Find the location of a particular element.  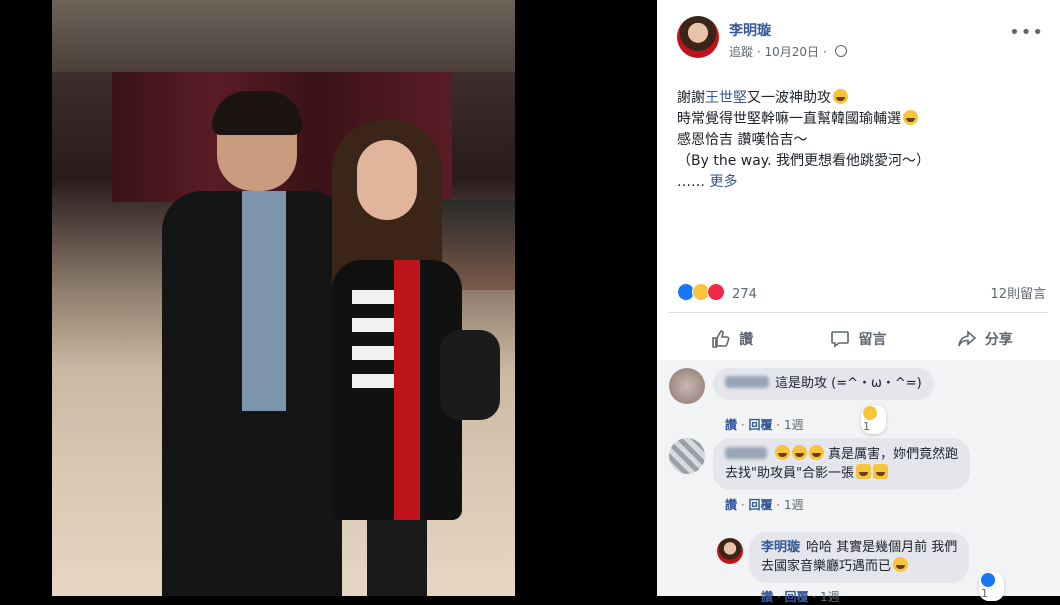

comment-icon is located at coordinates (840, 339).